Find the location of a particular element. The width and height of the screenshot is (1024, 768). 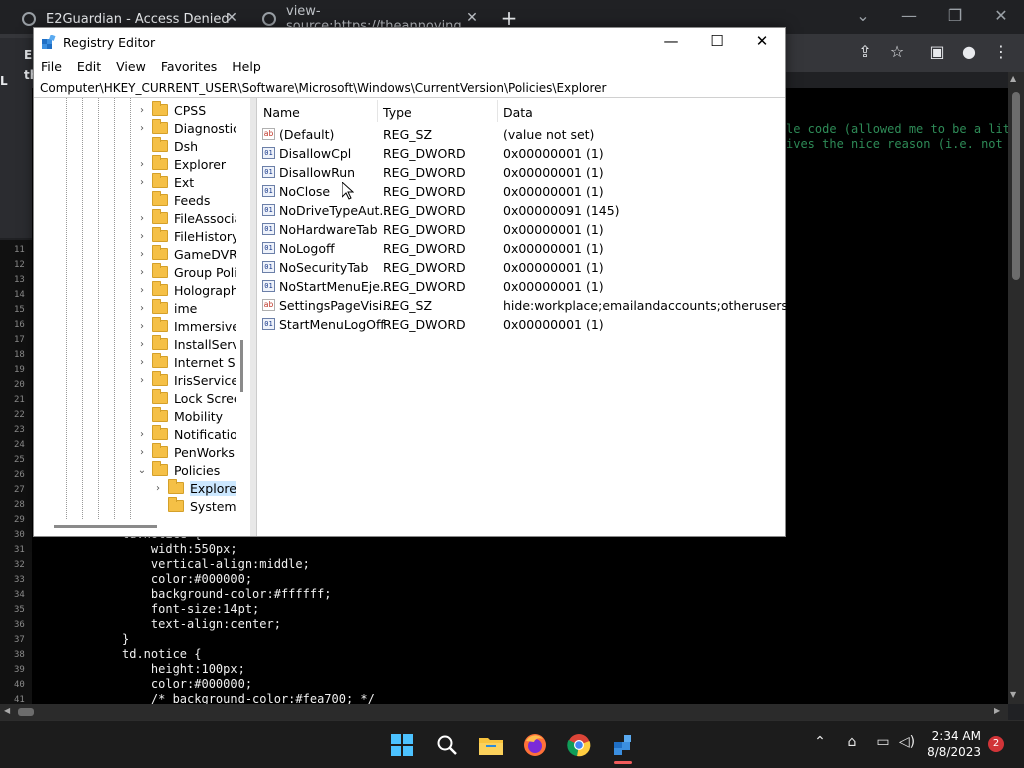

tree-item: › Ext is located at coordinates (165, 182).